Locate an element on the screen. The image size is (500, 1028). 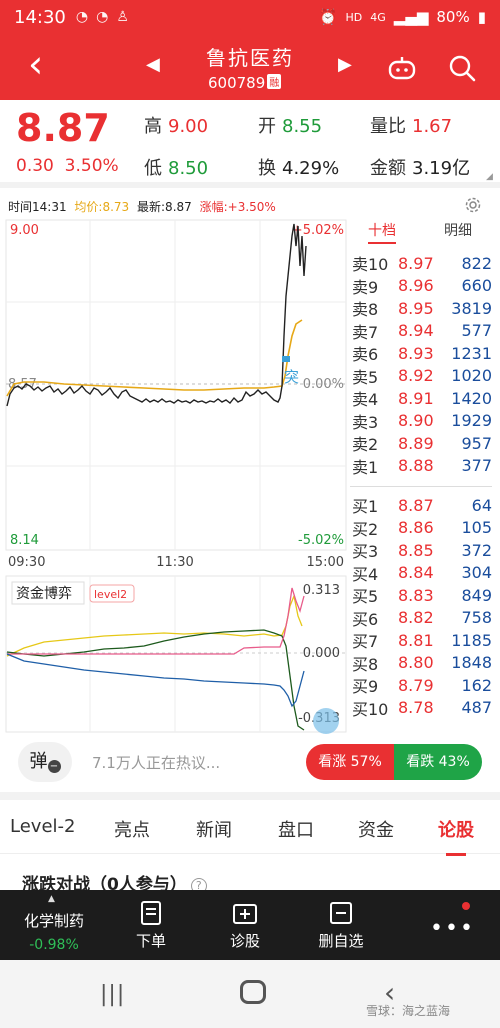
bid-row: 买1 8.87 64 is located at coordinates (421, 505).